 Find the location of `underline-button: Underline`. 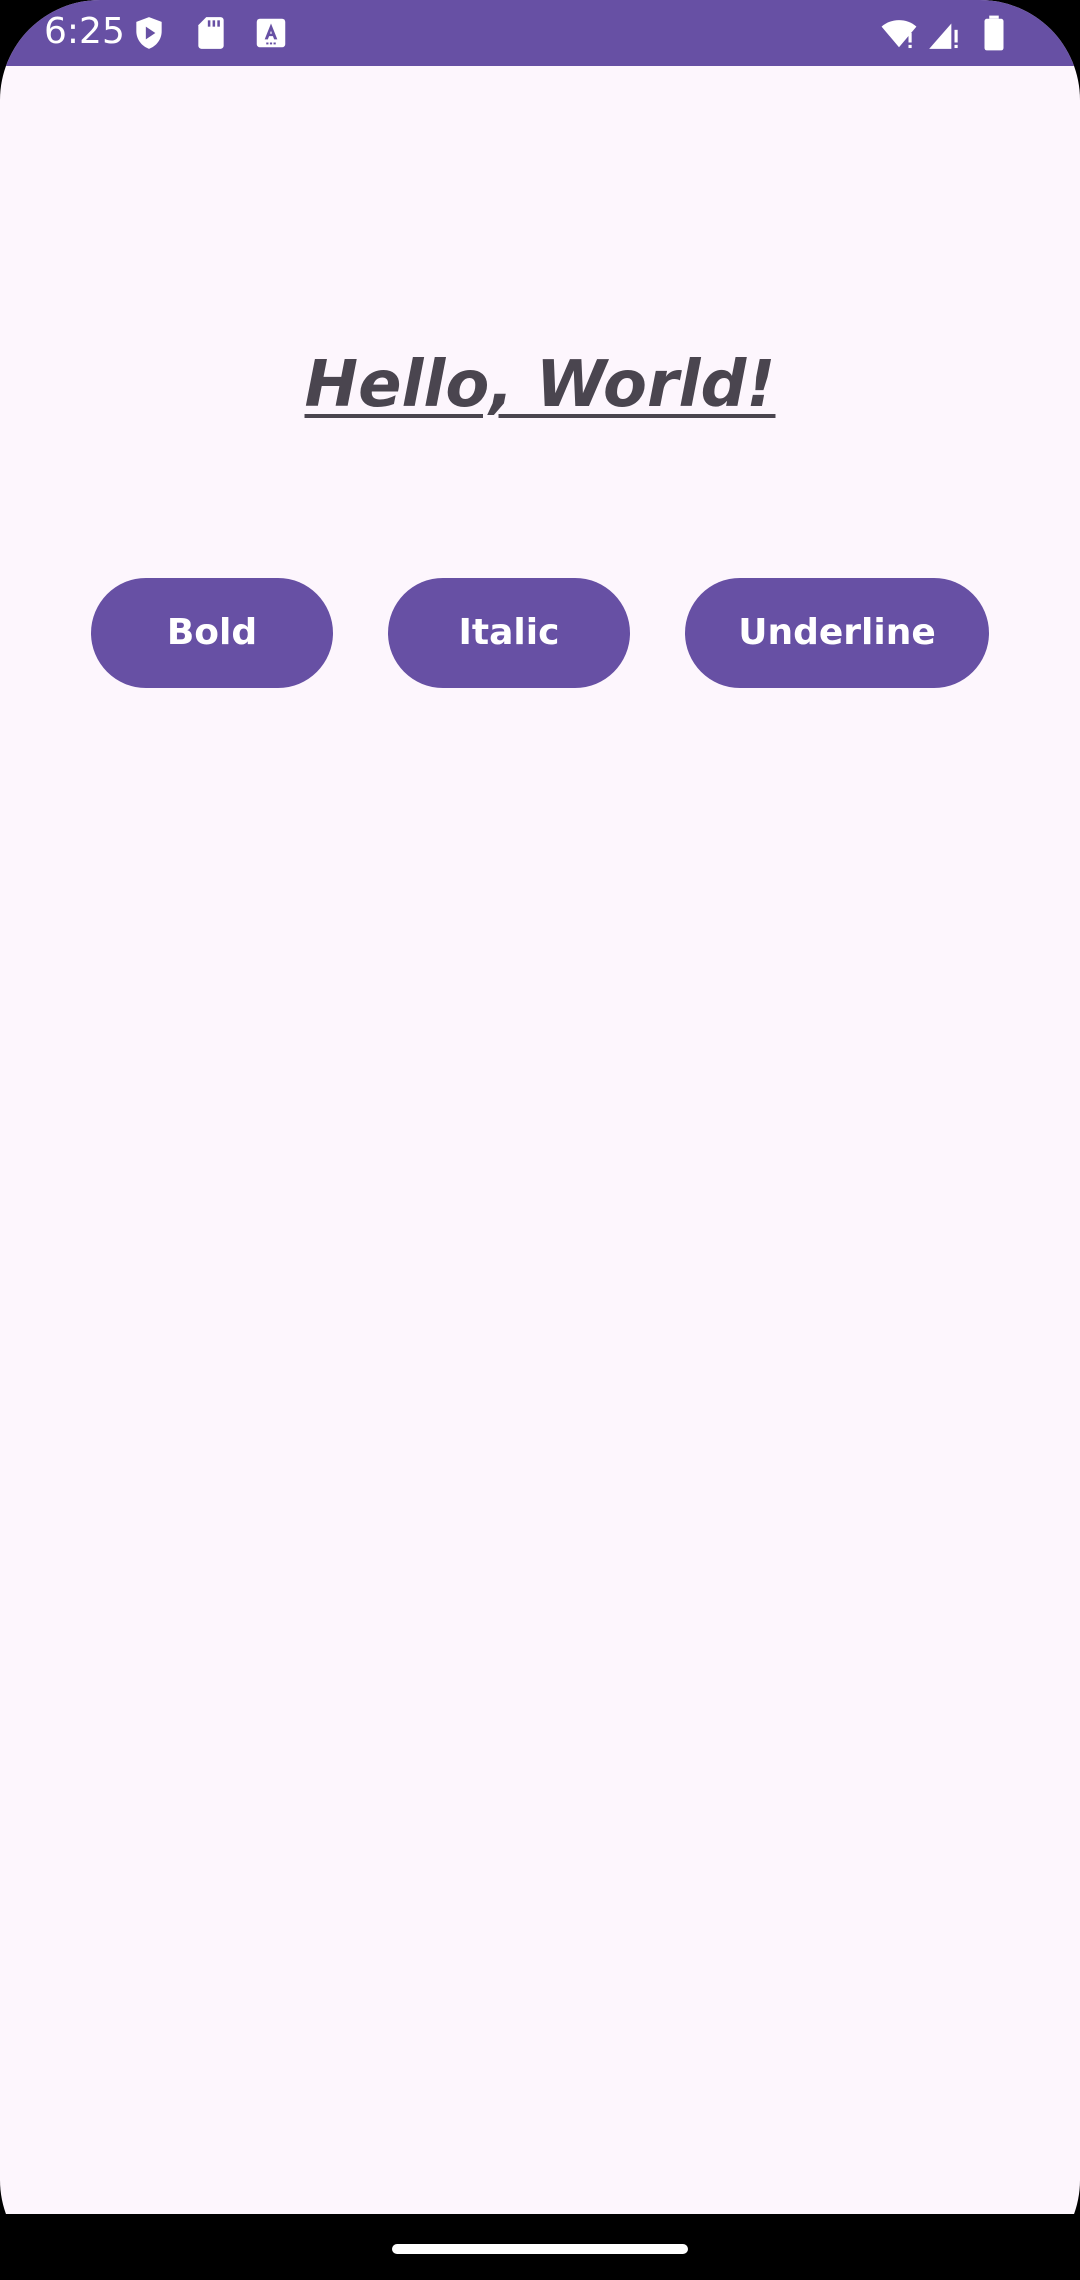

underline-button: Underline is located at coordinates (837, 633).